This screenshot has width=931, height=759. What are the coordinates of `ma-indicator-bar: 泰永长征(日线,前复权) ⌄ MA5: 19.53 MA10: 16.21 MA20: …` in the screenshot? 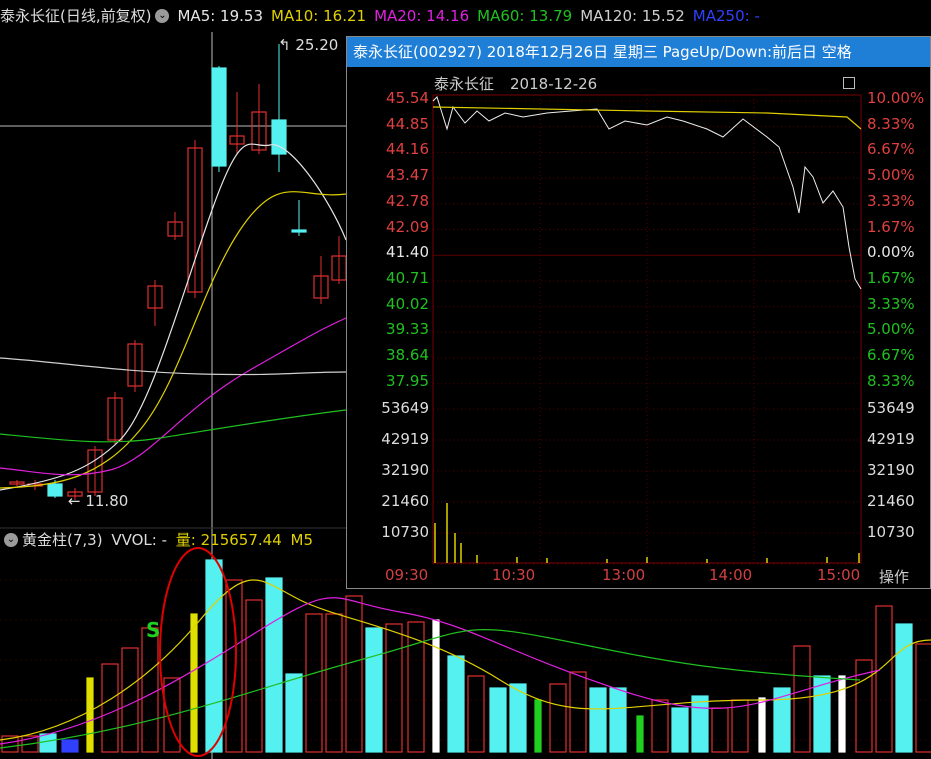 It's located at (465, 16).